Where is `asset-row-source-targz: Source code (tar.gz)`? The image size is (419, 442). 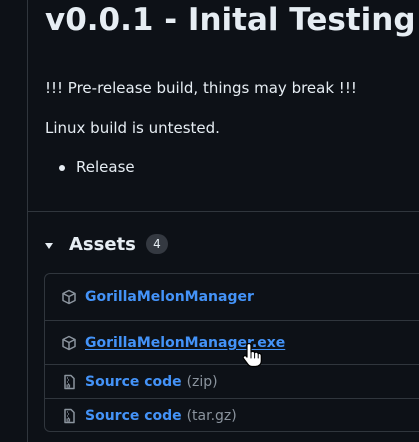 asset-row-source-targz: Source code (tar.gz) is located at coordinates (232, 414).